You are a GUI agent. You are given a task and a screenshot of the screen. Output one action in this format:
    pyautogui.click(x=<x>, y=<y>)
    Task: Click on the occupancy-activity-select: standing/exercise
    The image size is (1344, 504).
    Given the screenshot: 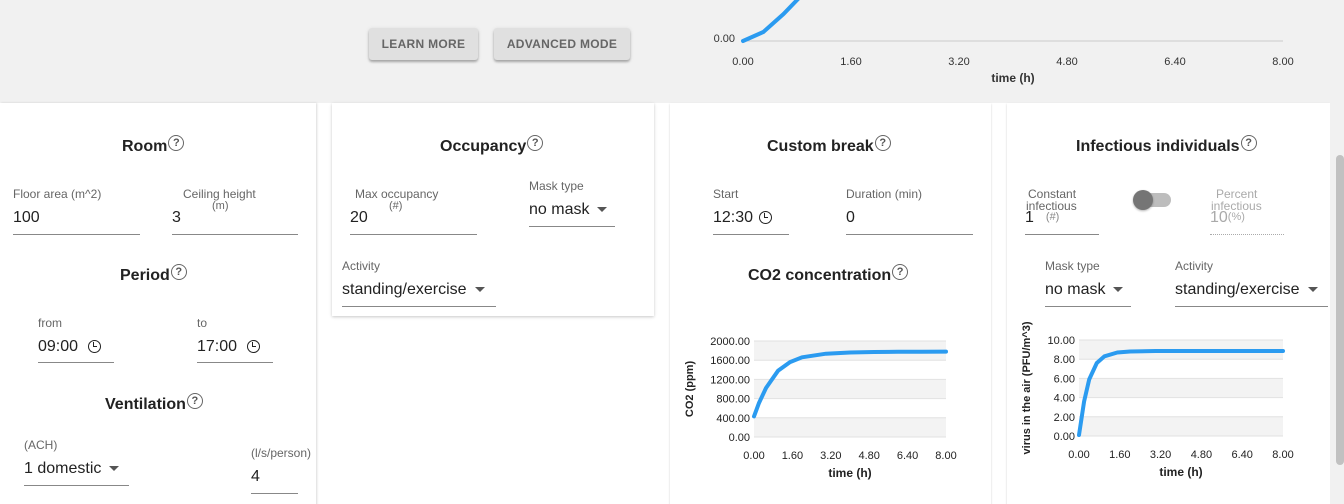 What is the action you would take?
    pyautogui.click(x=413, y=290)
    